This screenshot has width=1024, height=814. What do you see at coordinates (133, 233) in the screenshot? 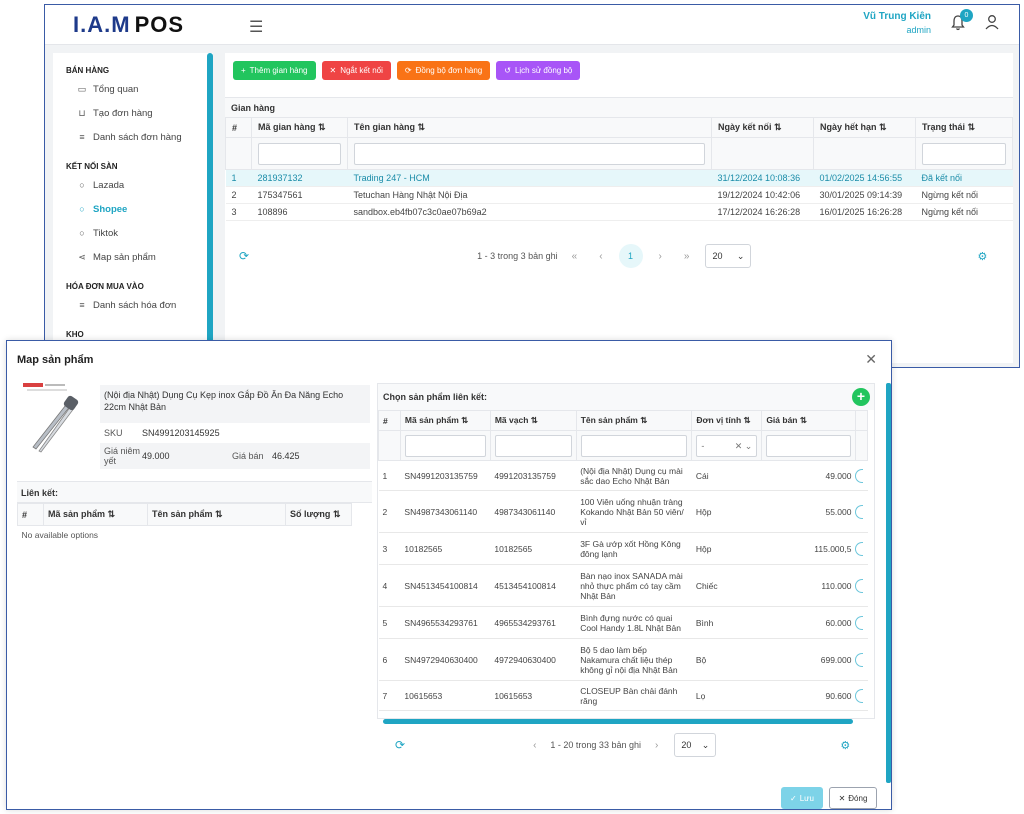
I see `sidebar-item-tiktok: ○ Tiktok` at bounding box center [133, 233].